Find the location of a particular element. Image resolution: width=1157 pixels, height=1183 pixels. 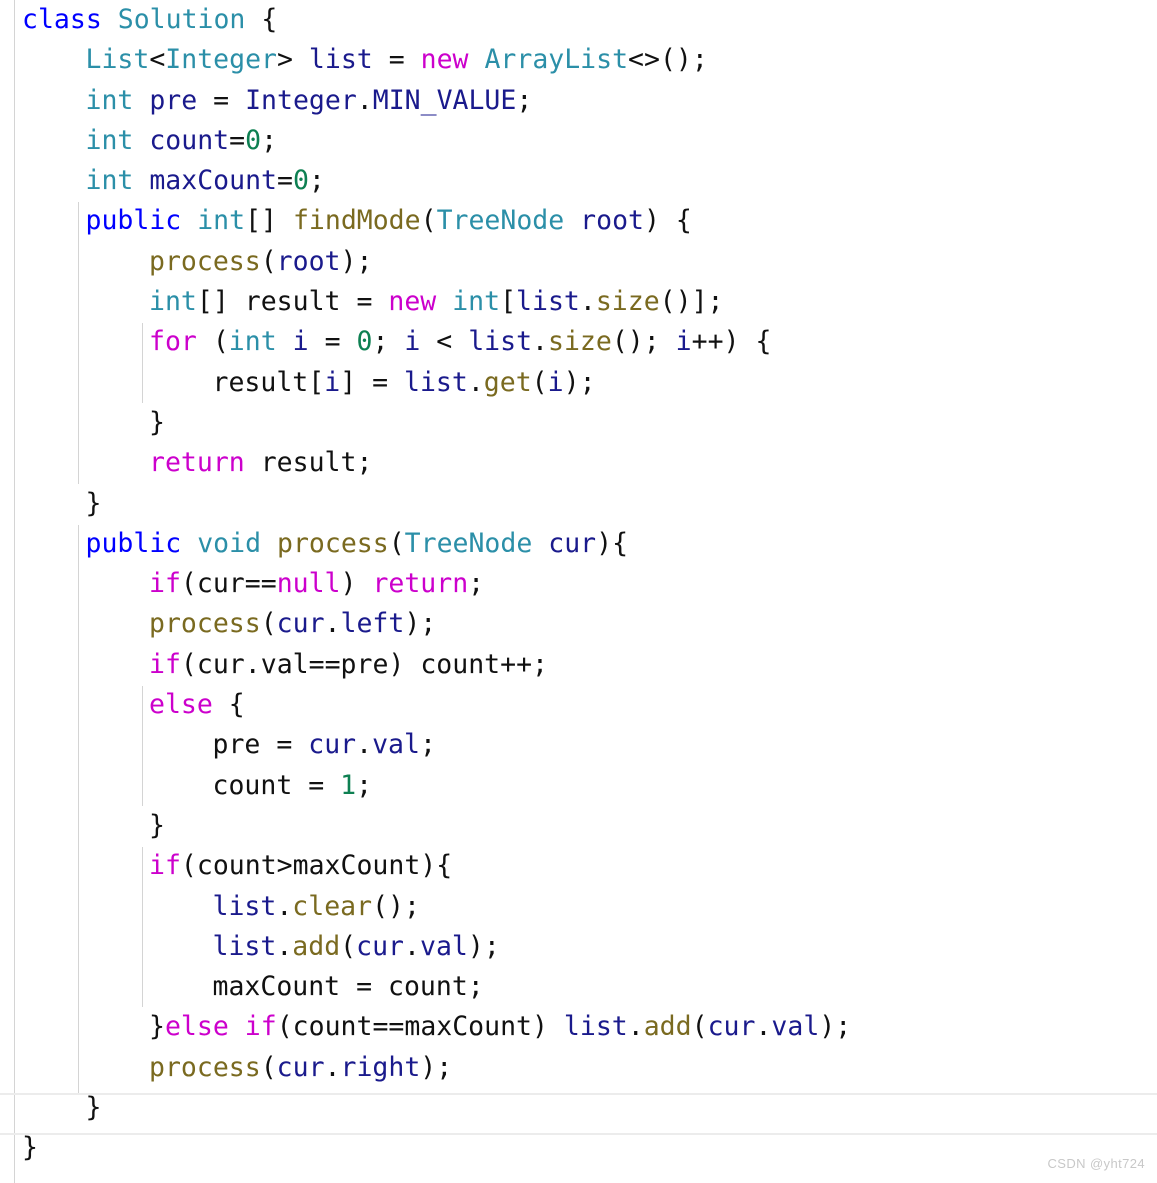

code-line: int count=0; is located at coordinates (578, 141).